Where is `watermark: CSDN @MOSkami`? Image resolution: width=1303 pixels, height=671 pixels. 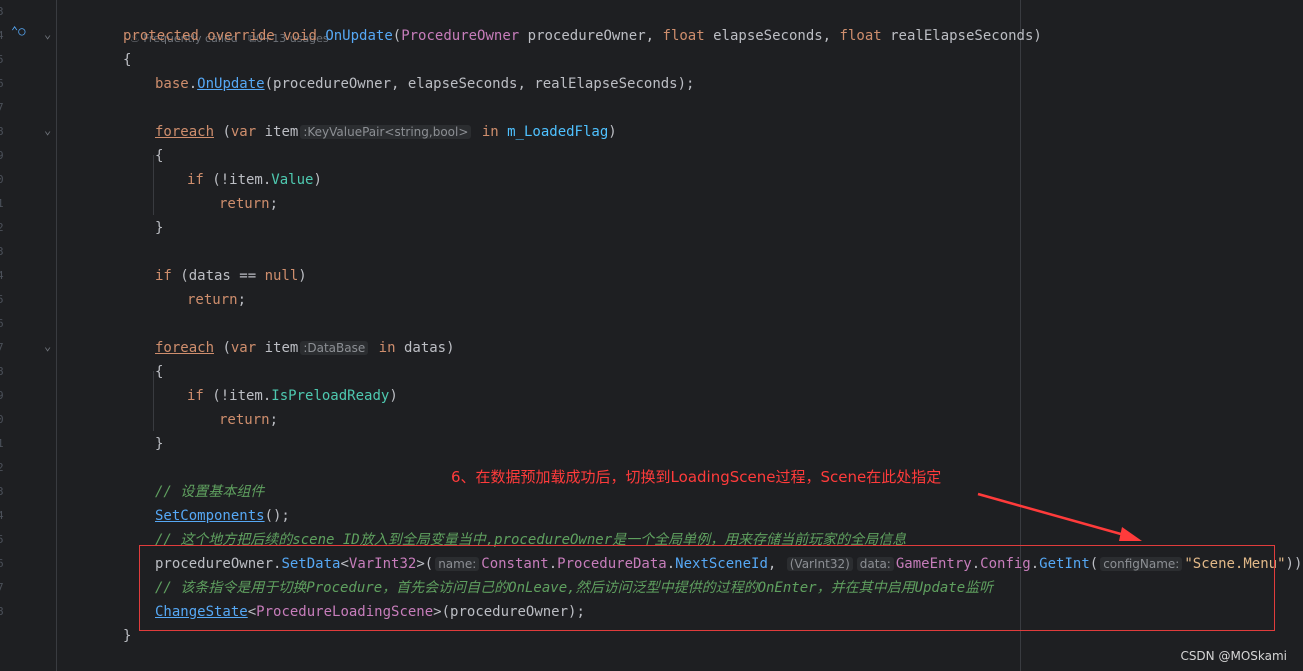 watermark: CSDN @MOSkami is located at coordinates (1233, 656).